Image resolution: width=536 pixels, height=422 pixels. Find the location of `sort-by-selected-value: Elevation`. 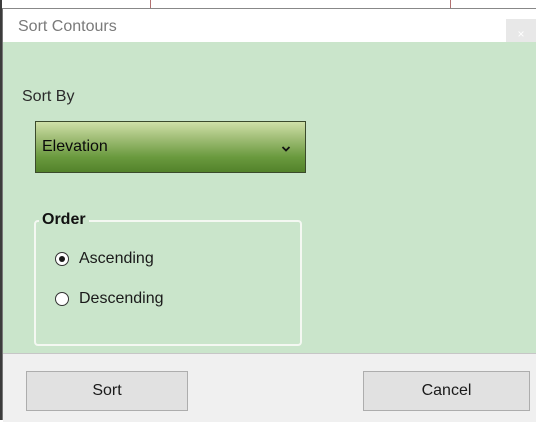

sort-by-selected-value: Elevation is located at coordinates (75, 146).